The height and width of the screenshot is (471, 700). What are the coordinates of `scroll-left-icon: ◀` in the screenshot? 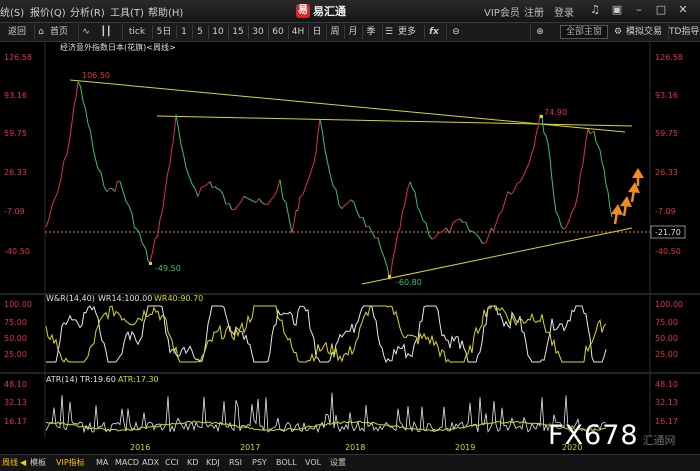 It's located at (23, 463).